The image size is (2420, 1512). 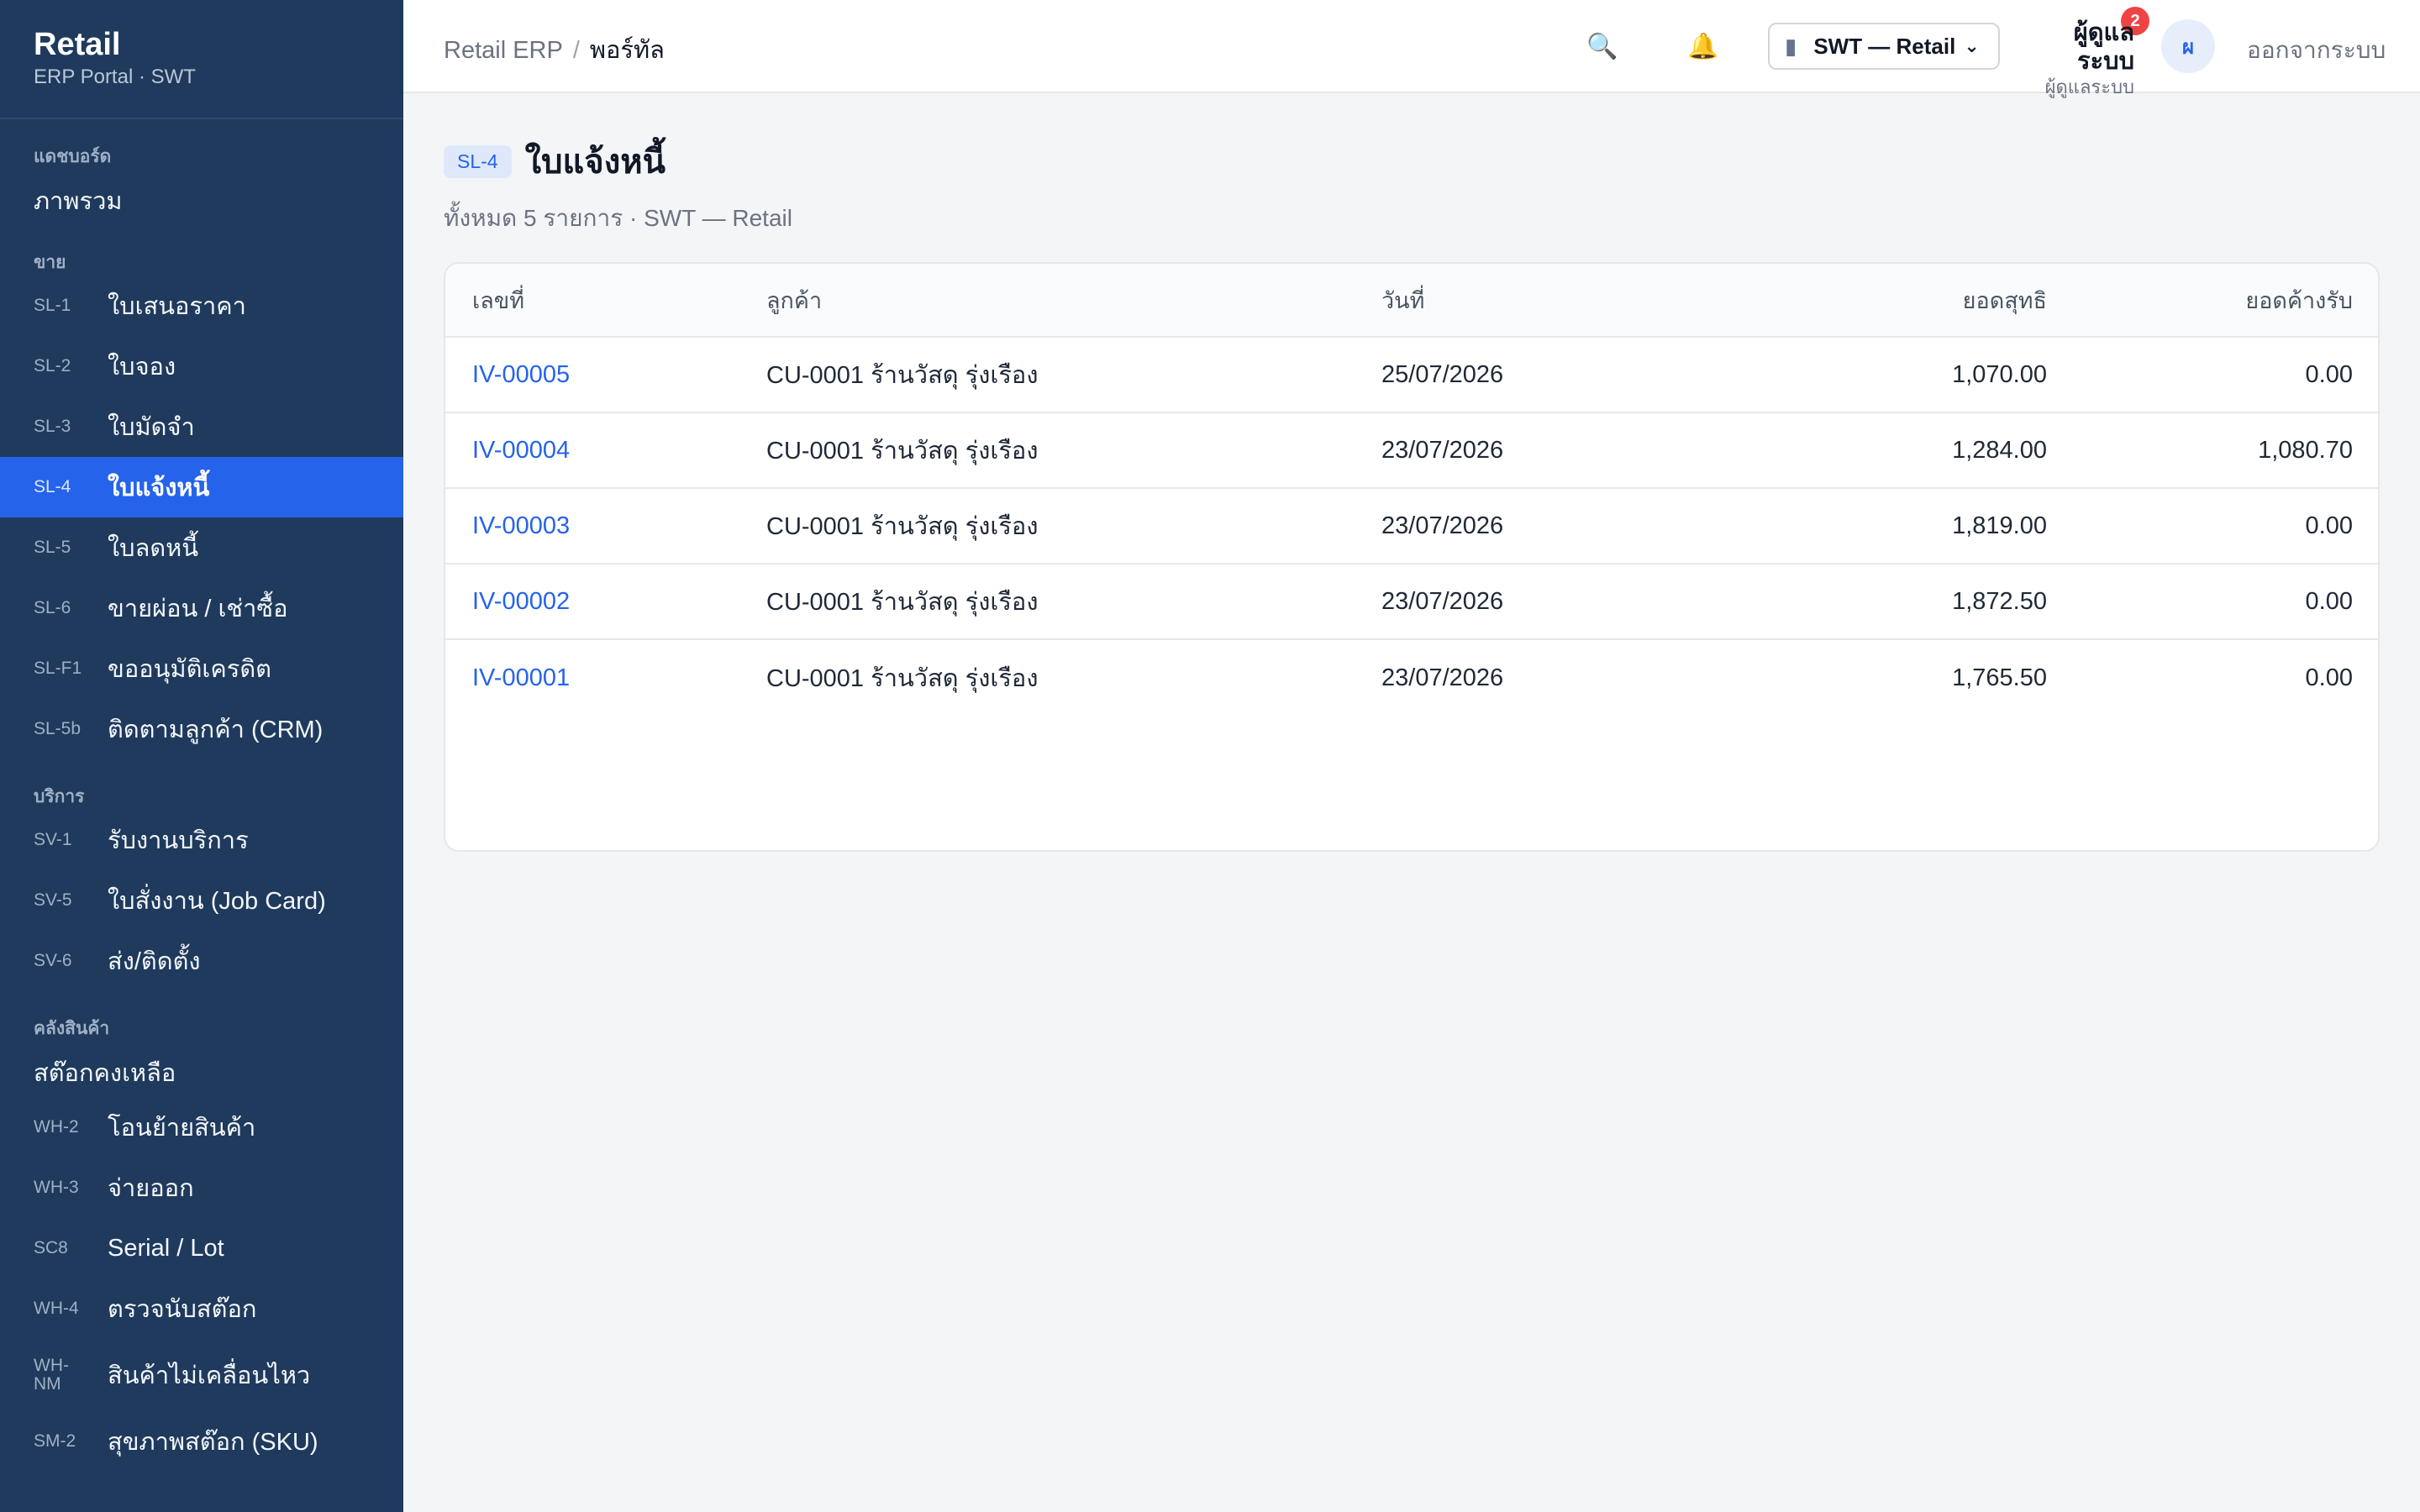 I want to click on invoice-number-link: IV-00004, so click(x=605, y=451).